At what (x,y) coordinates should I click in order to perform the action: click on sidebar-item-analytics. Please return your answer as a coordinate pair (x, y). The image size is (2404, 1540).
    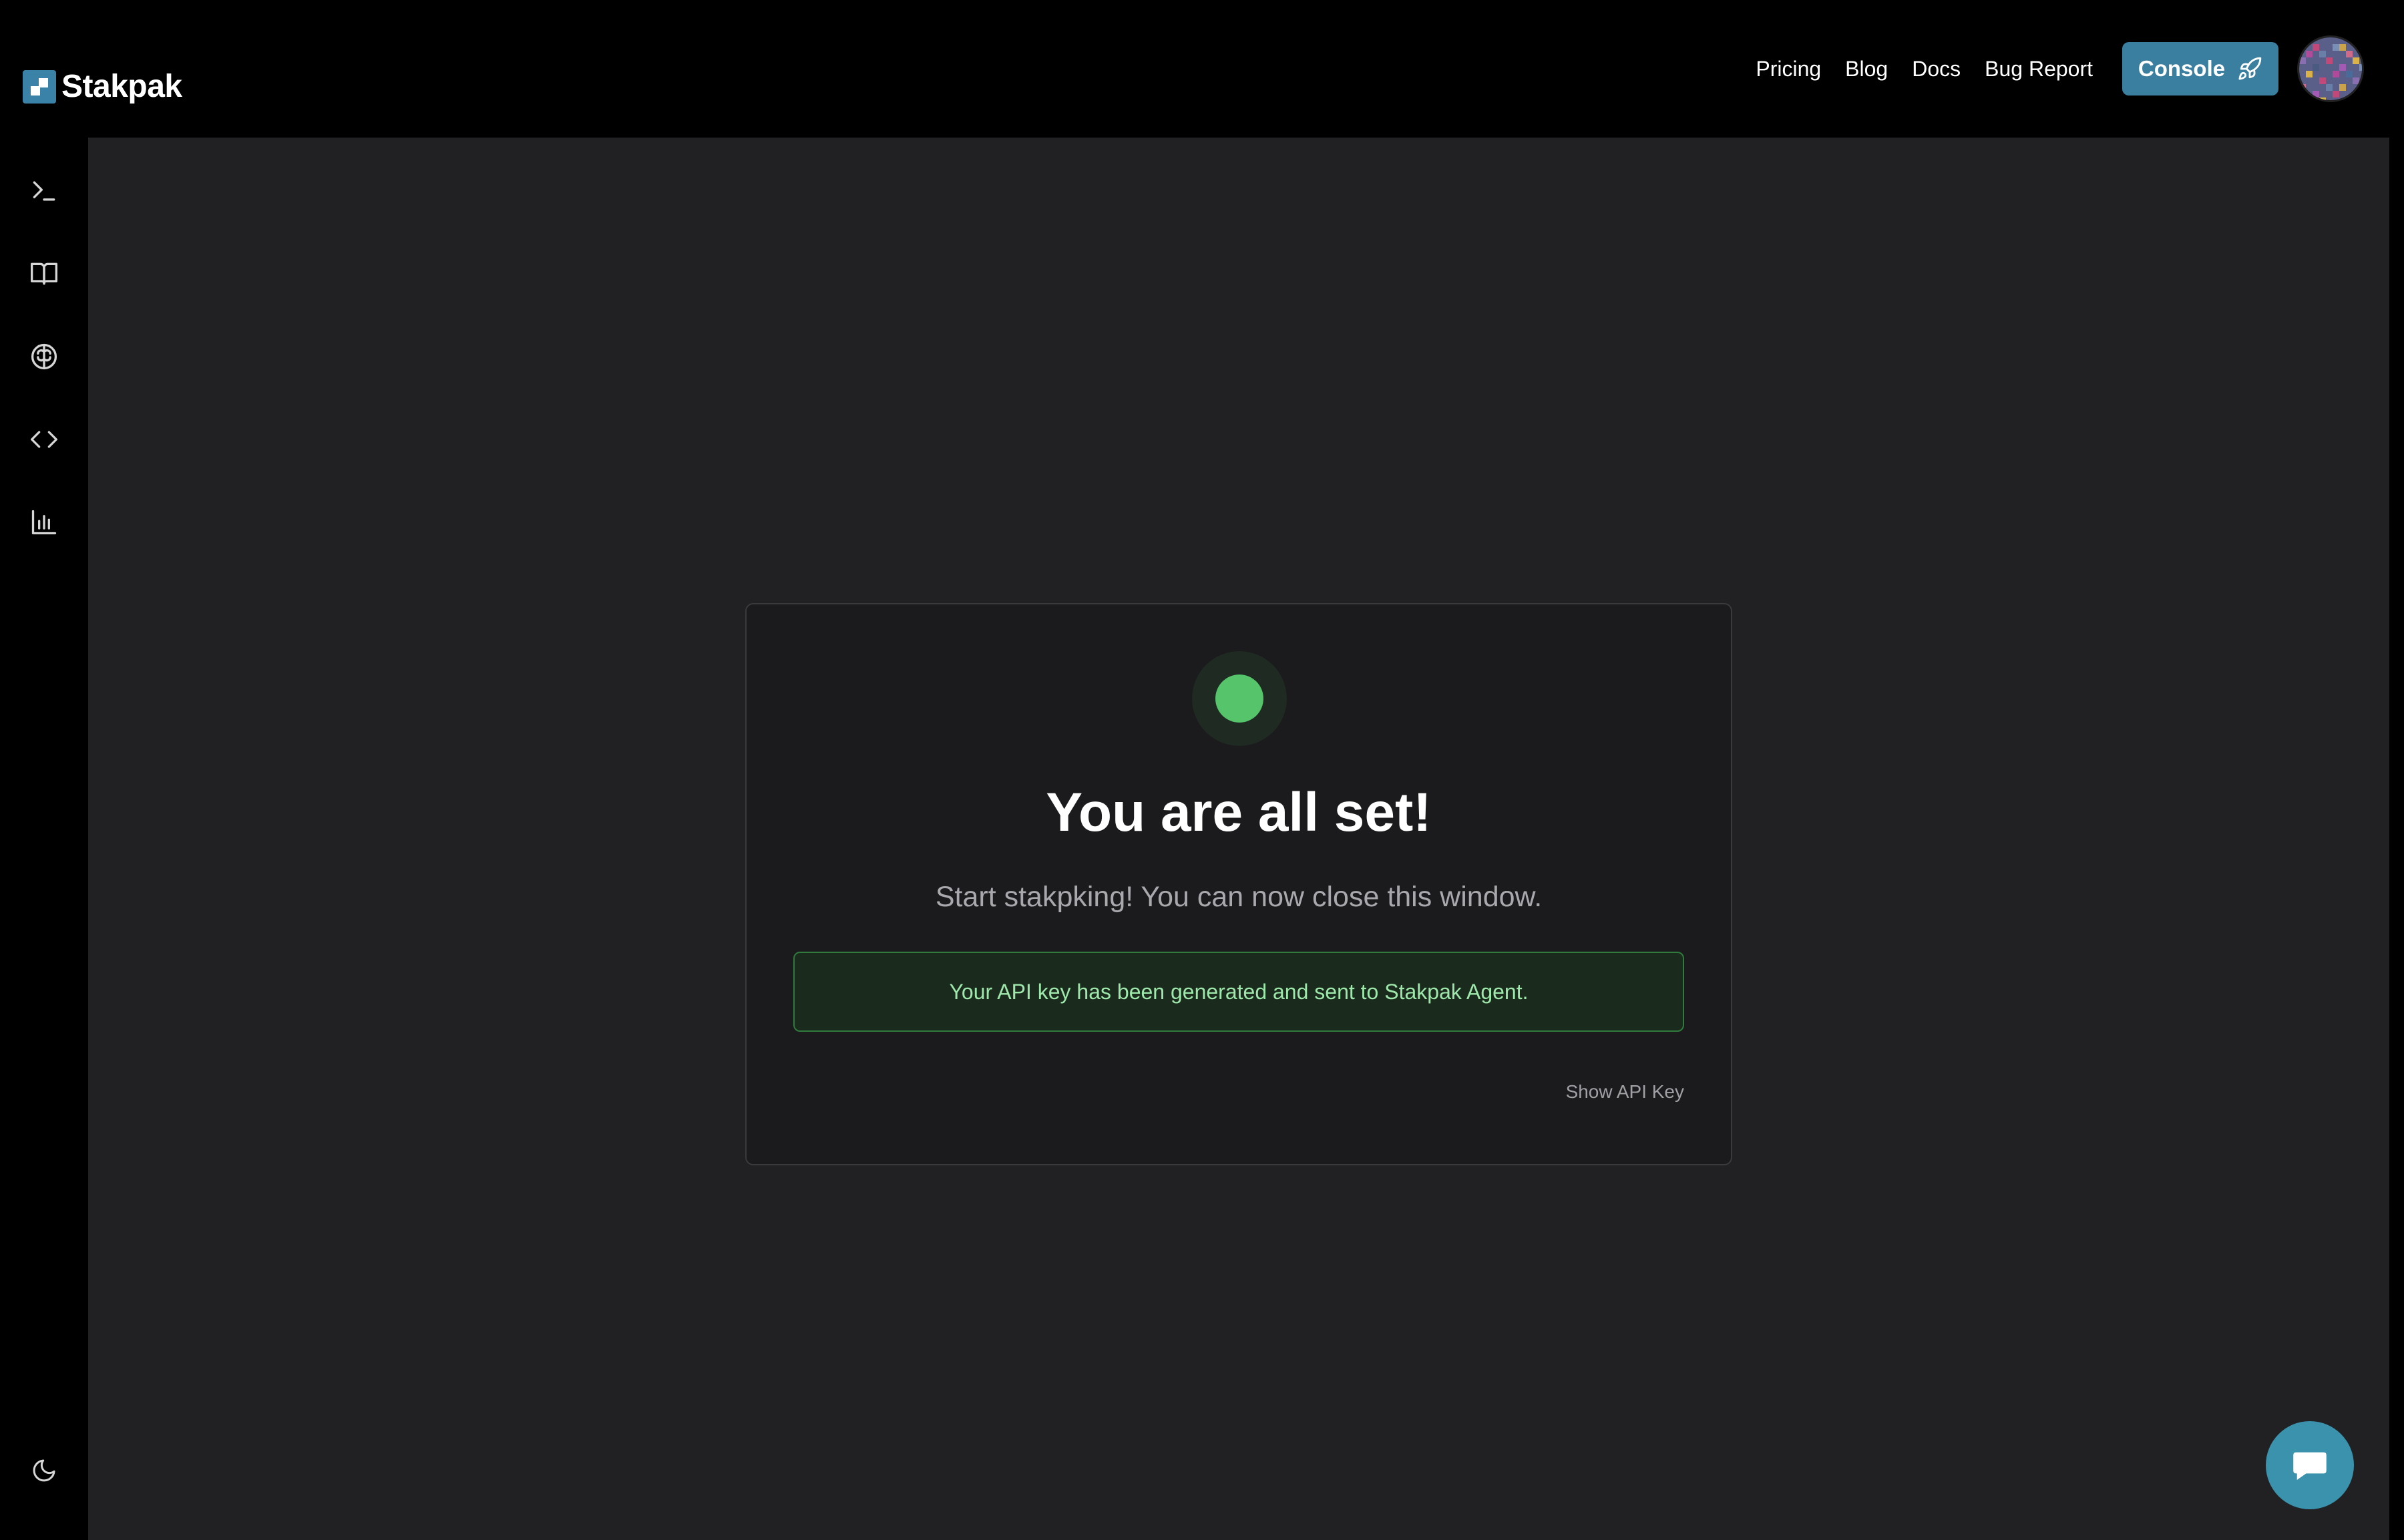
    Looking at the image, I should click on (44, 522).